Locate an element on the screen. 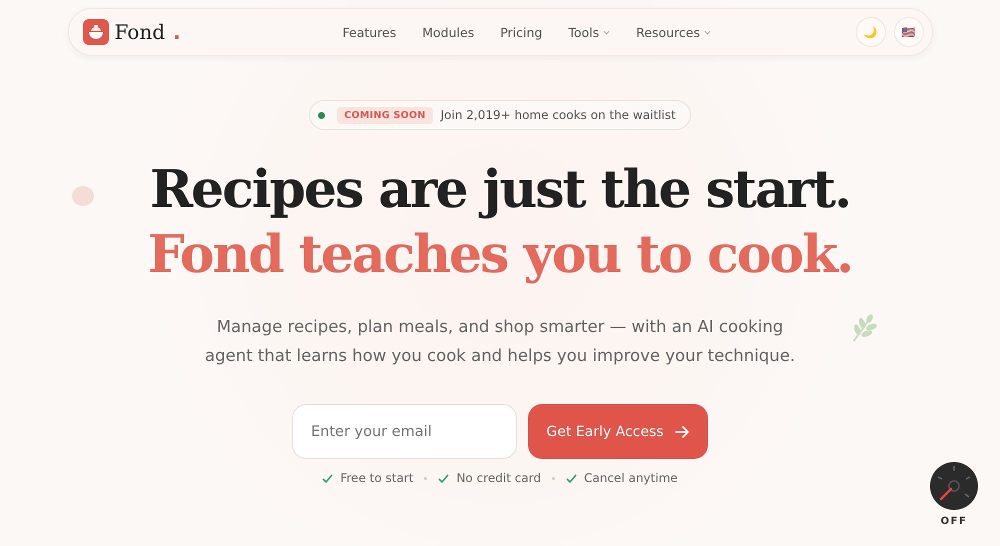 The width and height of the screenshot is (1000, 546). perk-text: No credit card is located at coordinates (498, 478).